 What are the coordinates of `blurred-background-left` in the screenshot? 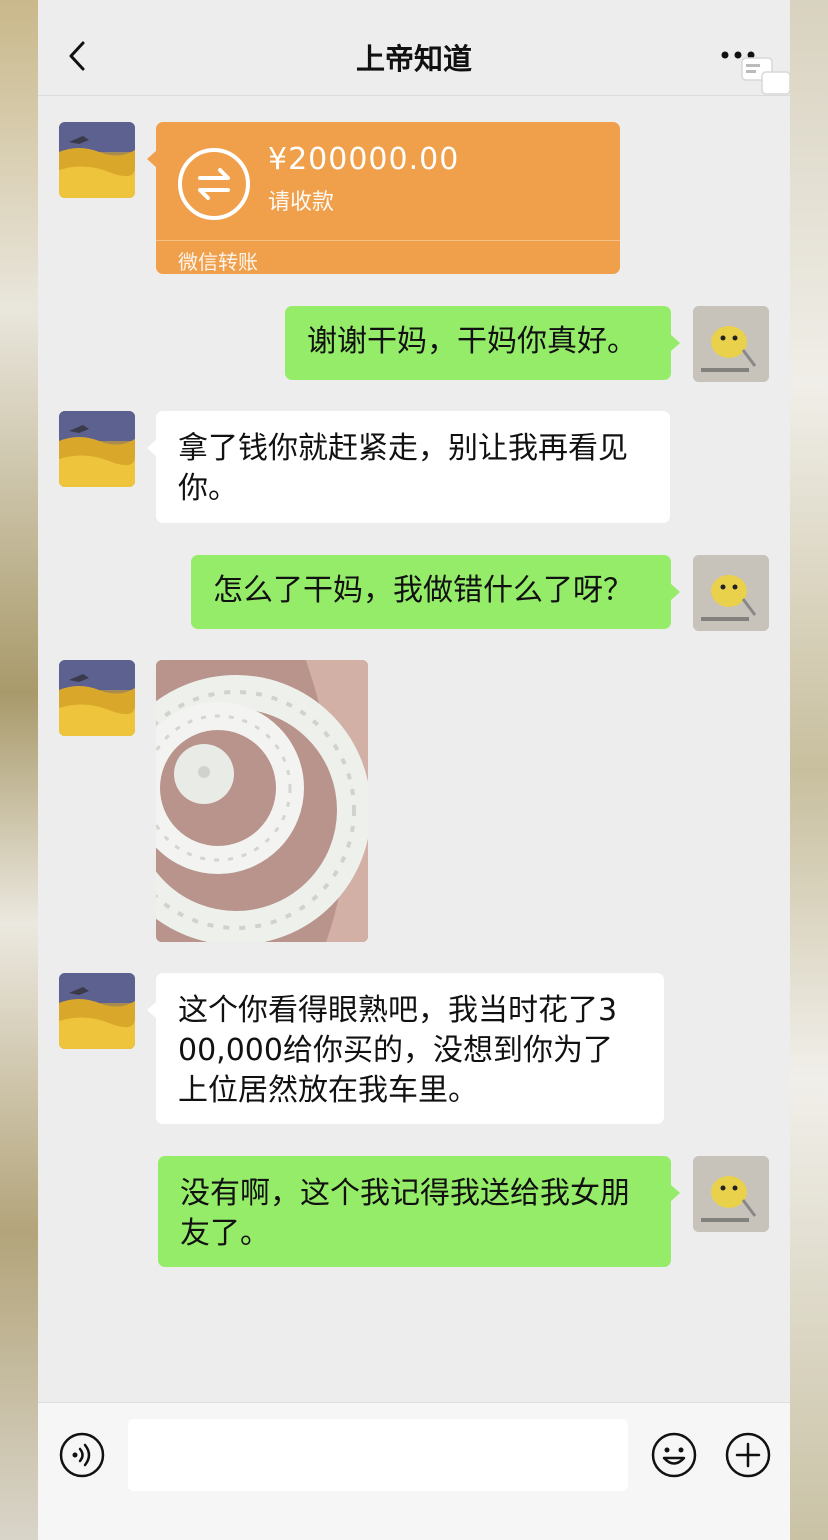 It's located at (19, 770).